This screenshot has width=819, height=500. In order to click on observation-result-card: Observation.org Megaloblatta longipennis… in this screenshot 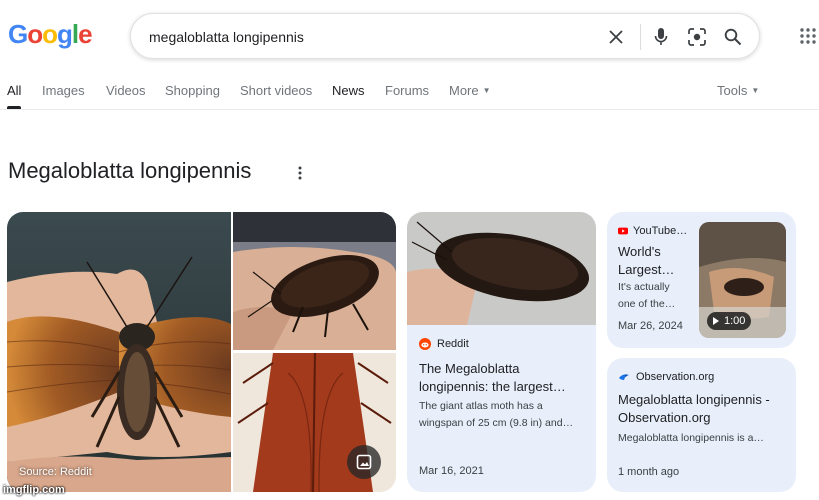, I will do `click(701, 425)`.